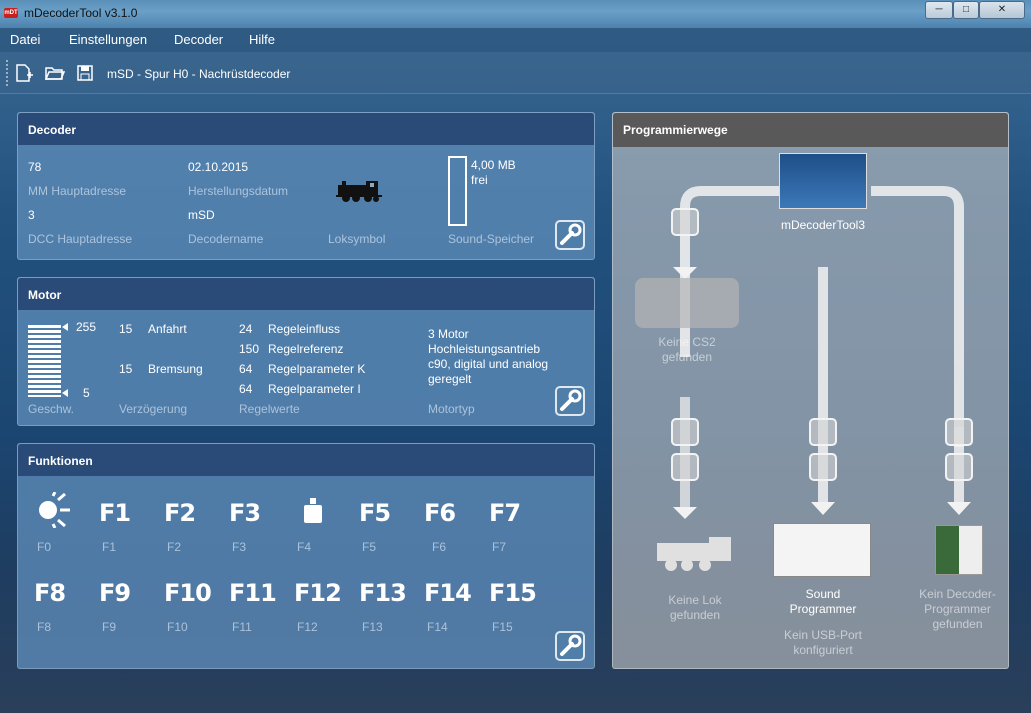 This screenshot has height=713, width=1031. I want to click on function-key-f1: F1, so click(115, 513).